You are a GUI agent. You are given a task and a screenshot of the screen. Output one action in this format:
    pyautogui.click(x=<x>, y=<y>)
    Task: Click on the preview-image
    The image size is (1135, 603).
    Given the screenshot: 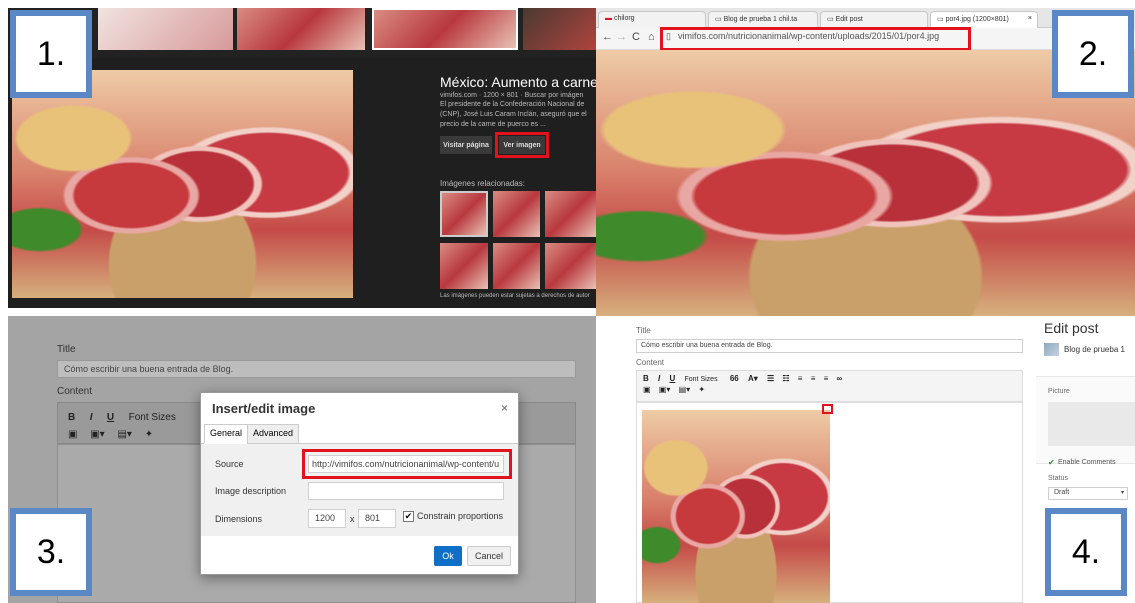 What is the action you would take?
    pyautogui.click(x=182, y=184)
    